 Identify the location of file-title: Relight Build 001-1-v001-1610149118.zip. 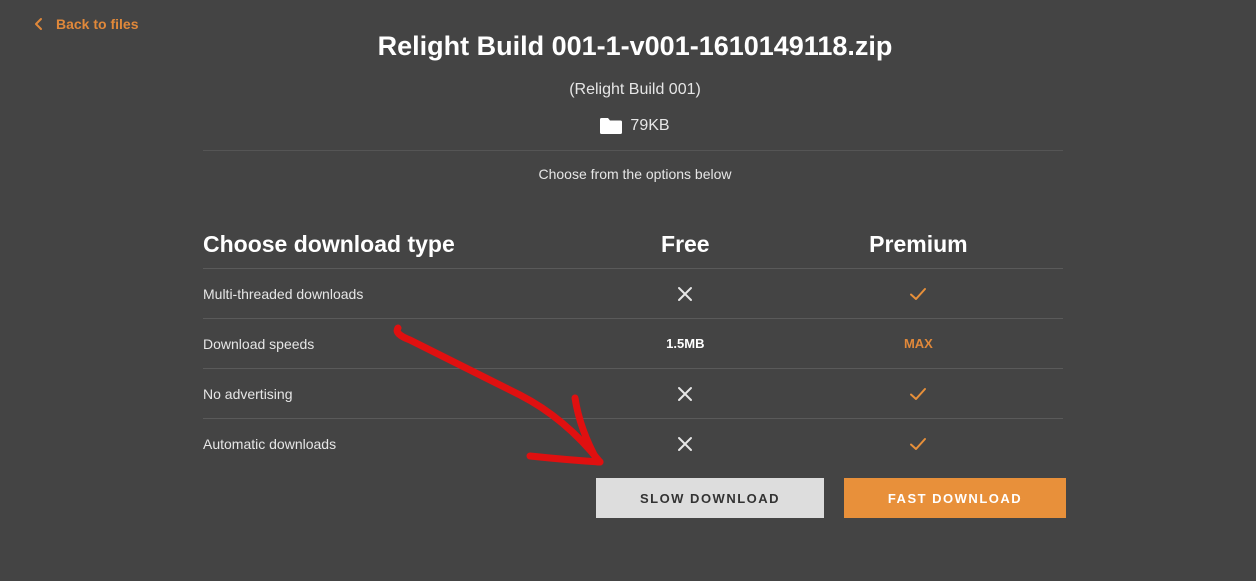
(635, 46).